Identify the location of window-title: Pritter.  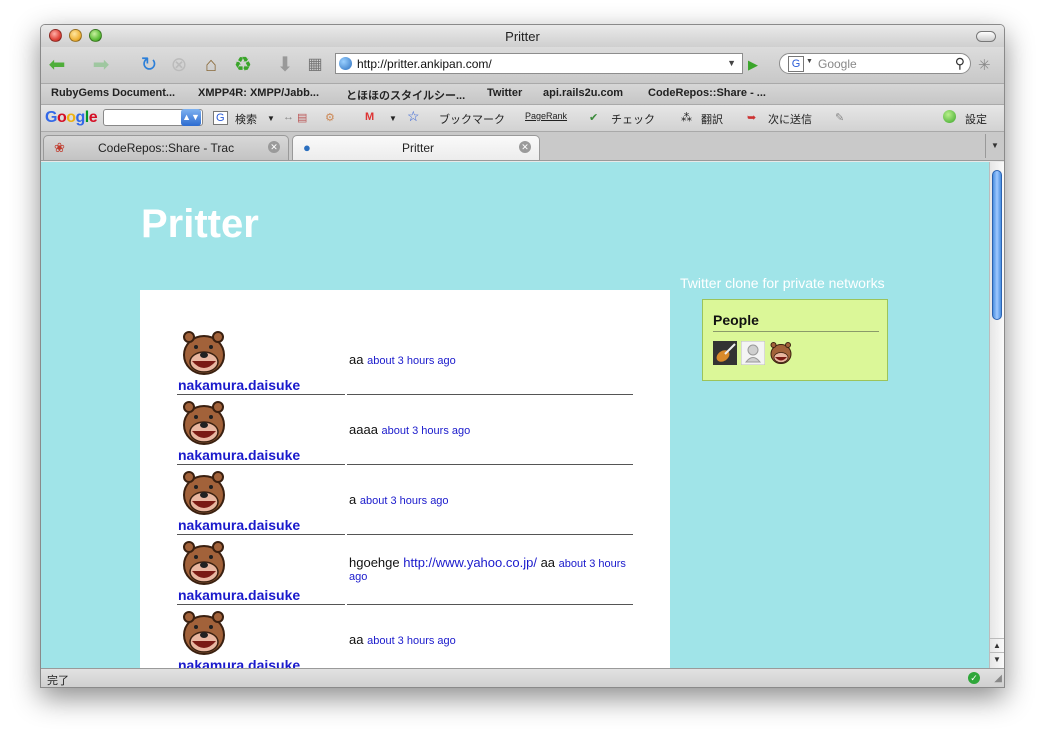
(522, 36).